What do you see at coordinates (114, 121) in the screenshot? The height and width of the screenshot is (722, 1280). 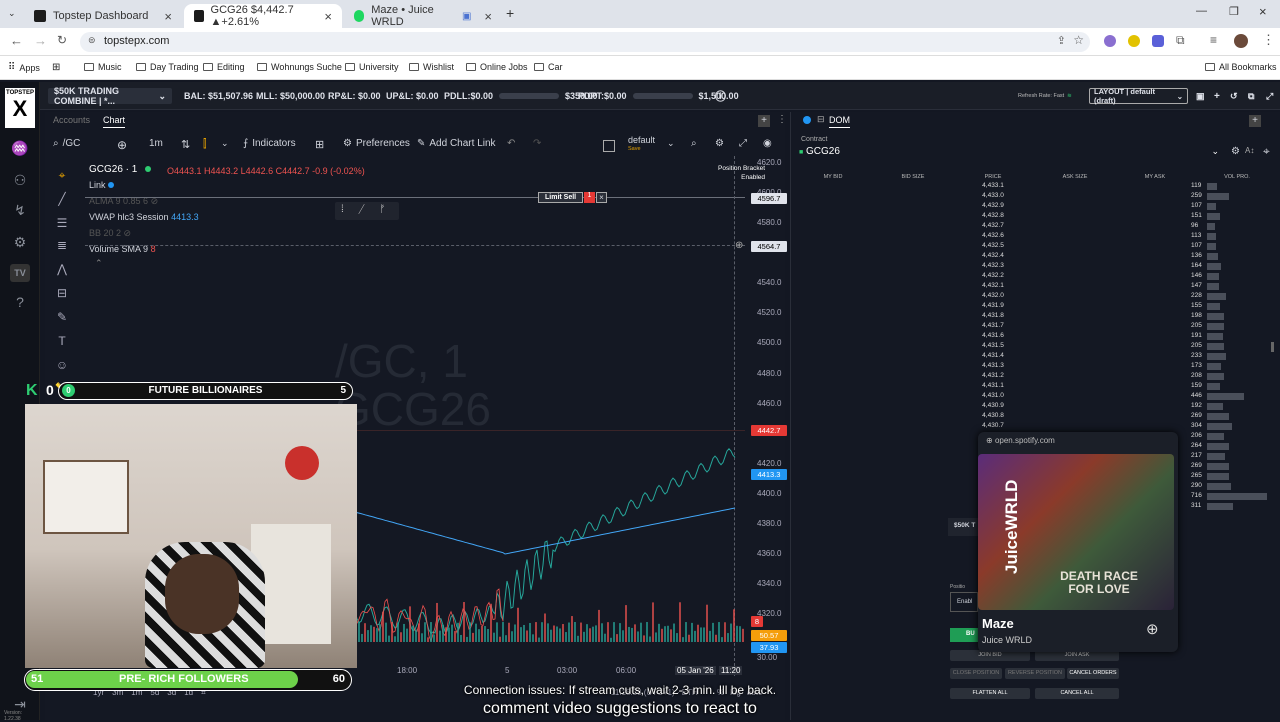 I see `tab-chart: Chart` at bounding box center [114, 121].